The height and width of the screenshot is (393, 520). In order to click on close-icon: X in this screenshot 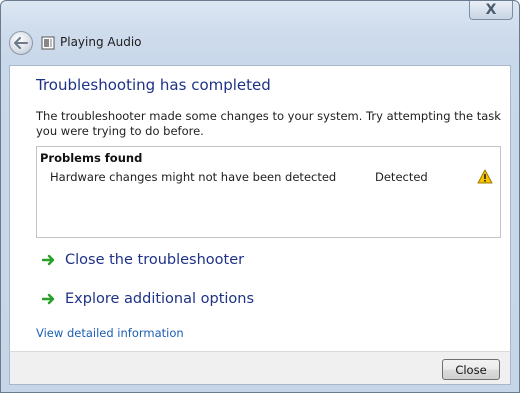, I will do `click(491, 10)`.